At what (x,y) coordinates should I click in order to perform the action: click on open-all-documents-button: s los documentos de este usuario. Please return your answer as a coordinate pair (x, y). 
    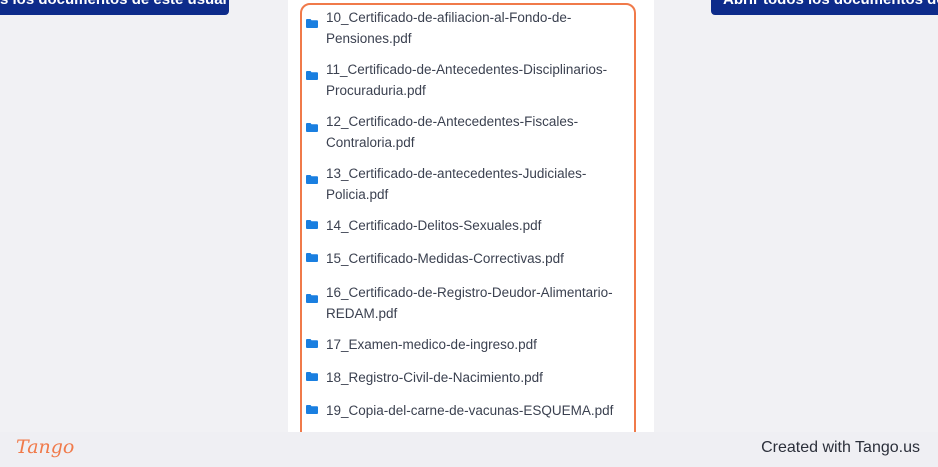
    Looking at the image, I should click on (114, 7).